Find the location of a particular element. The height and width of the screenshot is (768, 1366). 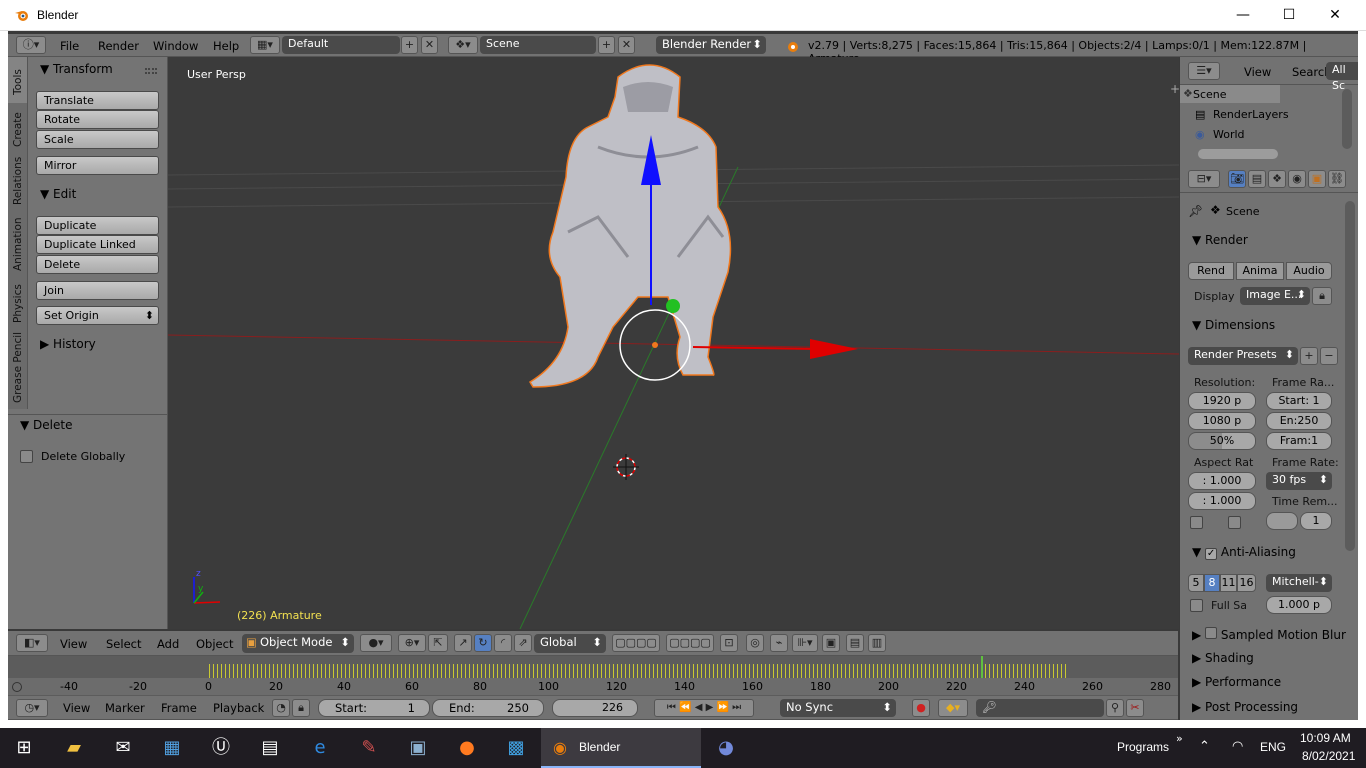

viewport-menu-select: Select is located at coordinates (123, 644).